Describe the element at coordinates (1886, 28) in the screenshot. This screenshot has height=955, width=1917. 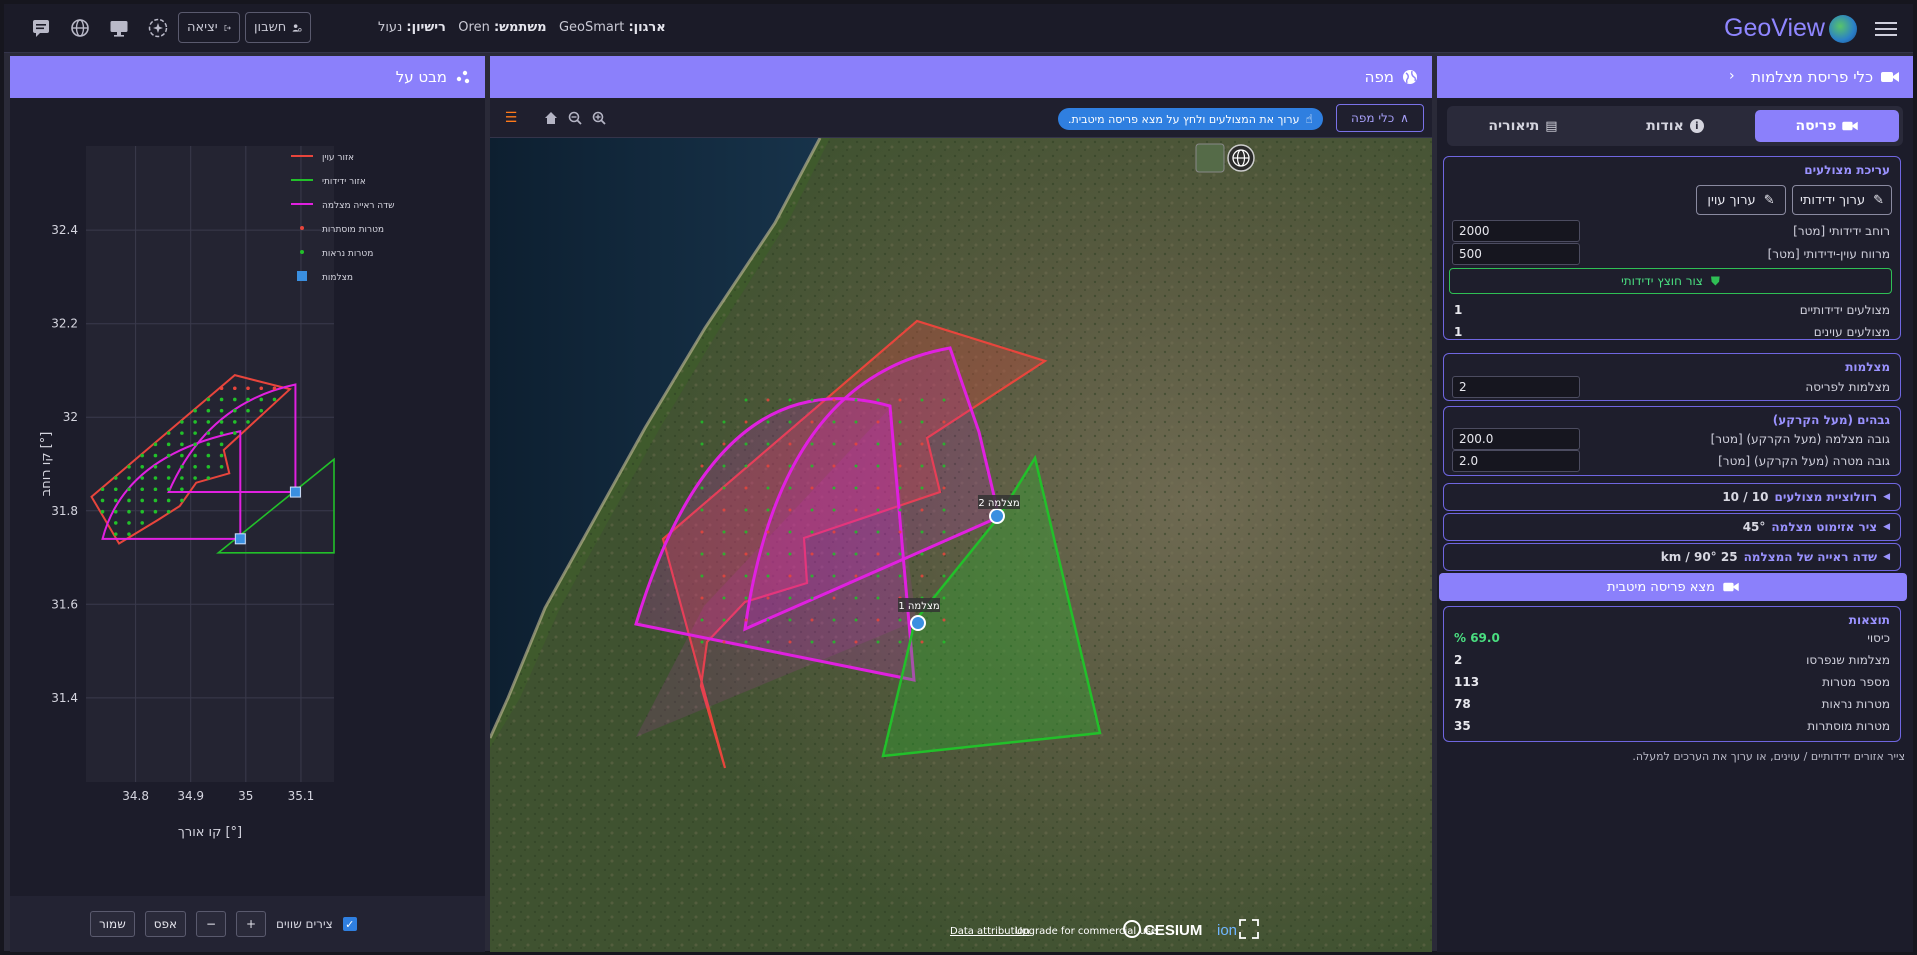
I see `menu-icon` at that location.